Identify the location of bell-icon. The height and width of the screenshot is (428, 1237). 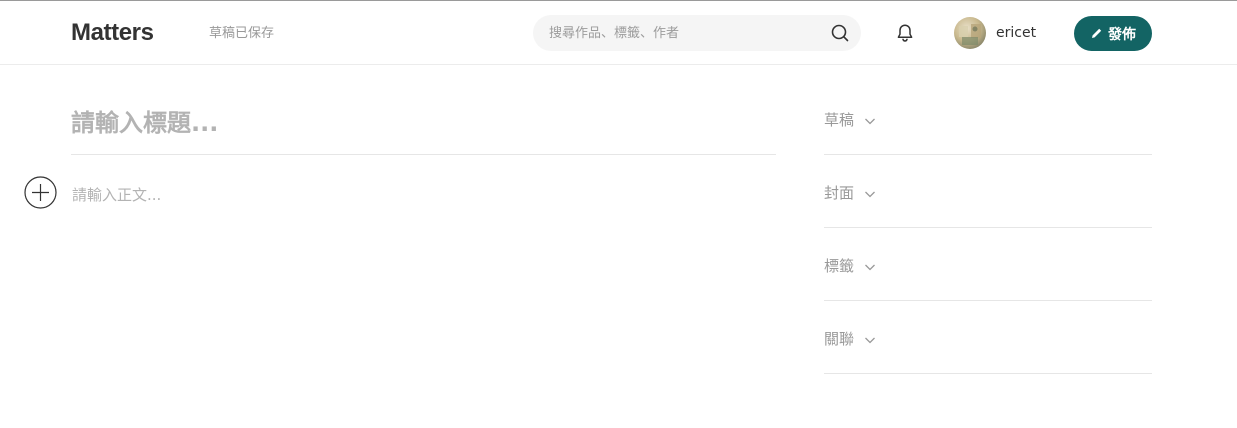
(905, 33).